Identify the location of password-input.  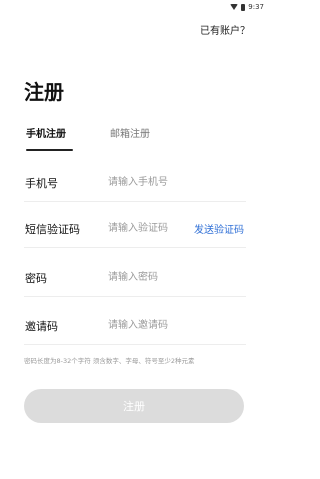
(150, 277).